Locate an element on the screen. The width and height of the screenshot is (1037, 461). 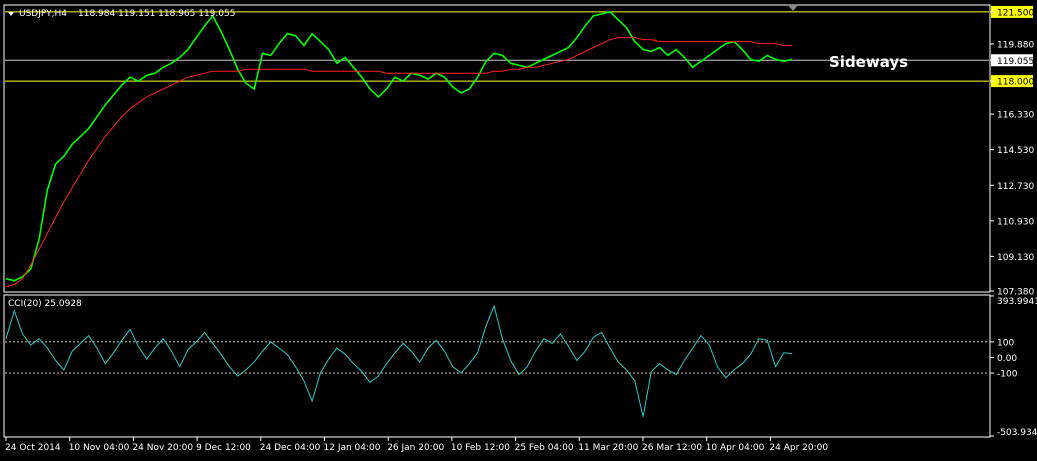
cci-indicator-label: CCI(20) 25.0928 is located at coordinates (45, 304).